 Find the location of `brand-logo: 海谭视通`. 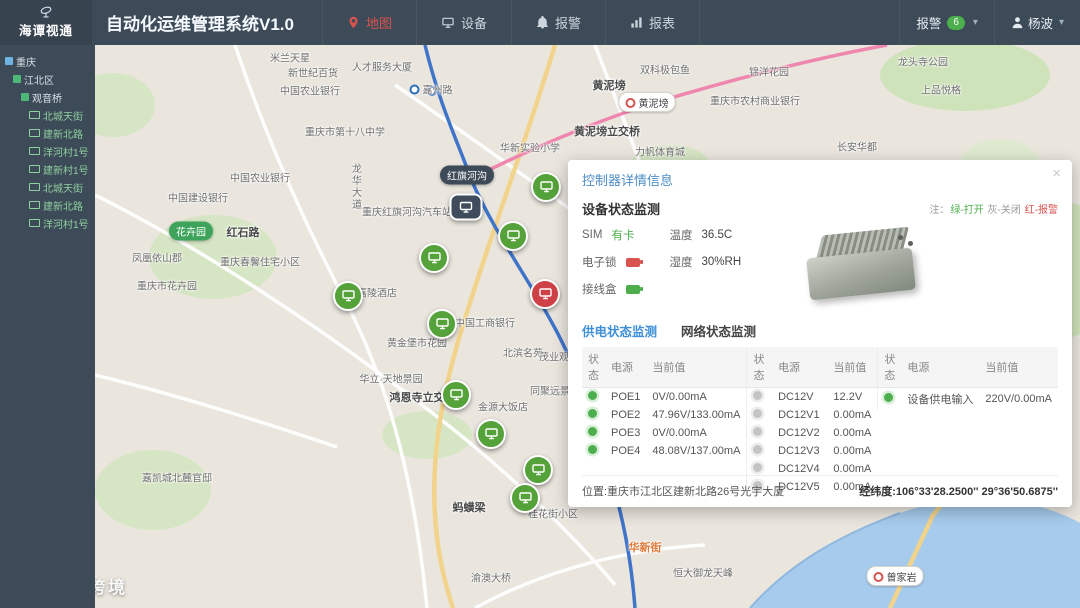

brand-logo: 海谭视通 is located at coordinates (46, 22).